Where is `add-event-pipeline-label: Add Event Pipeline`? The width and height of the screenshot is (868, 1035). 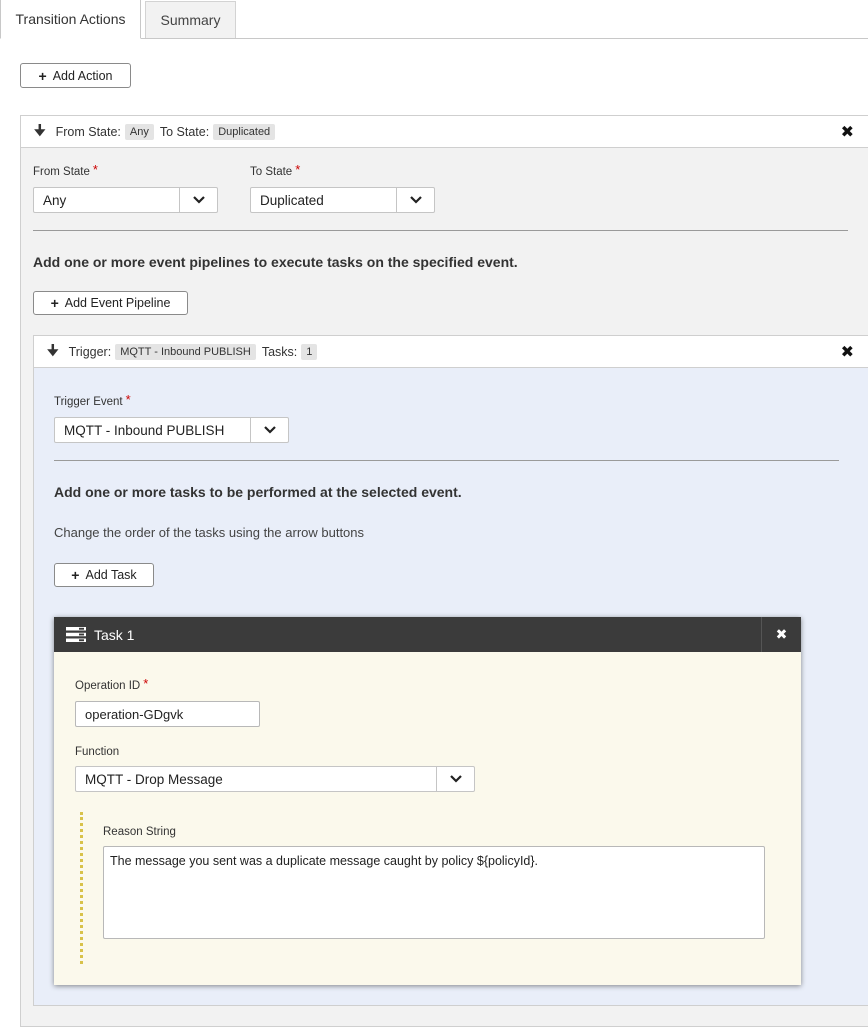 add-event-pipeline-label: Add Event Pipeline is located at coordinates (117, 303).